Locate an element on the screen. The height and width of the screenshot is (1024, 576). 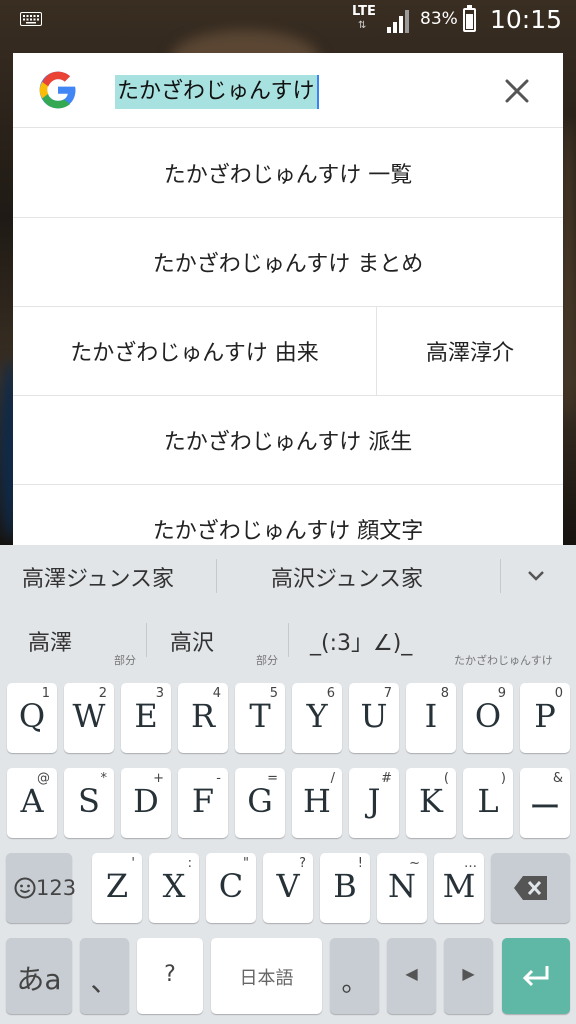
key-T: 5T is located at coordinates (260, 718).